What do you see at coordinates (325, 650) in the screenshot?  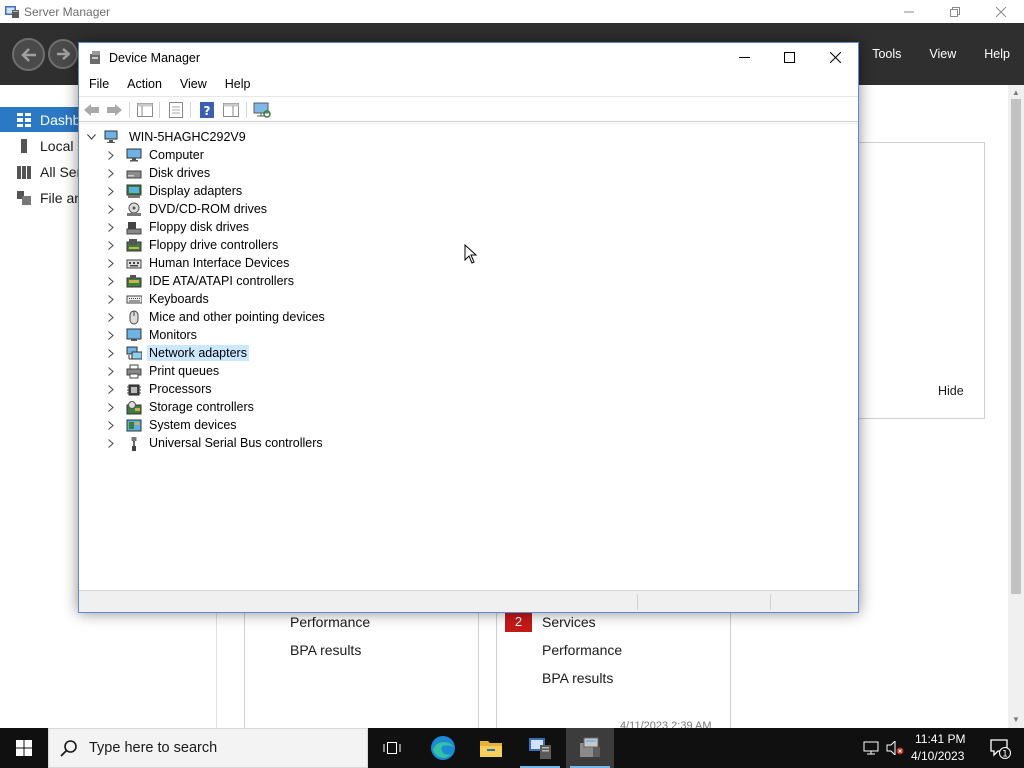 I see `tile-left-bpa-results: BPA results` at bounding box center [325, 650].